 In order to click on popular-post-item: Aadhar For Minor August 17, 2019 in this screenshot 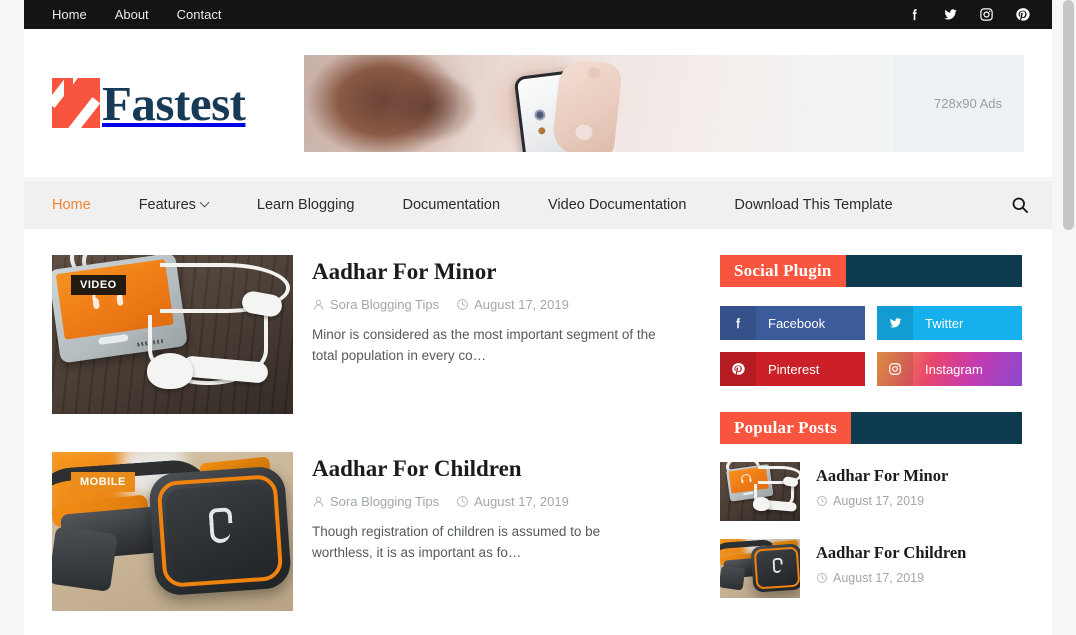, I will do `click(871, 491)`.